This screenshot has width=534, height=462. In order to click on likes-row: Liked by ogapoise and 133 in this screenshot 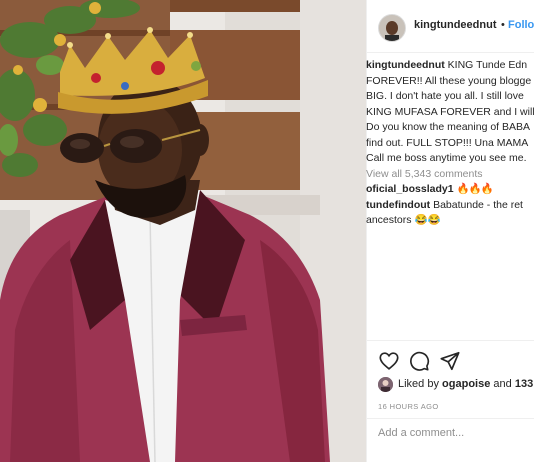, I will do `click(456, 385)`.